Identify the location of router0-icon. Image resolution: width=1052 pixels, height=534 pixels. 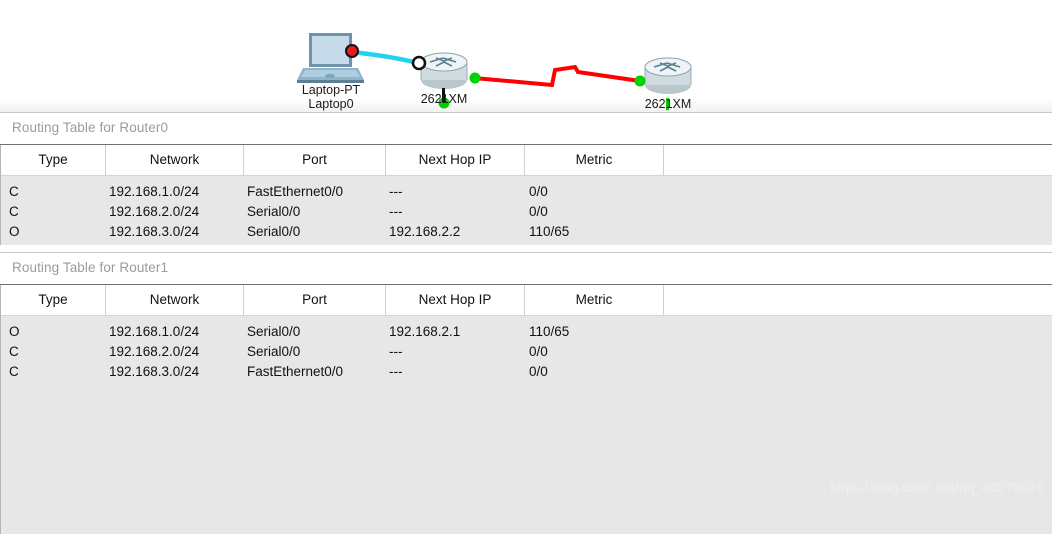
(444, 70).